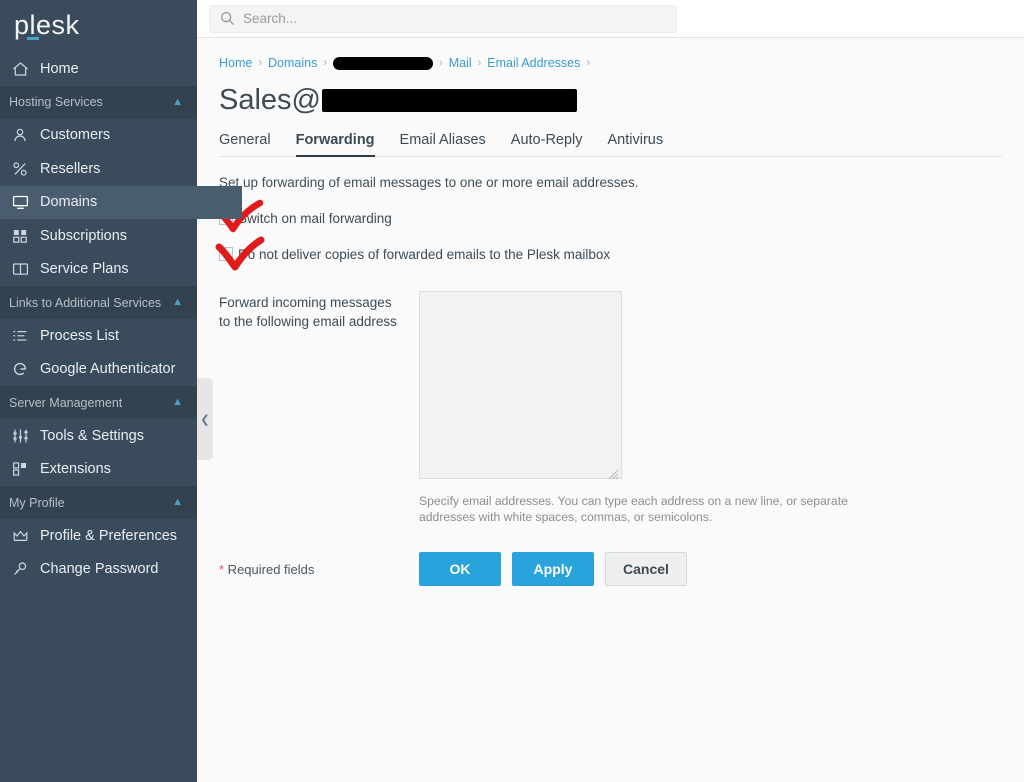 The width and height of the screenshot is (1024, 782). What do you see at coordinates (319, 569) in the screenshot?
I see `required-fields-note: * Required fields` at bounding box center [319, 569].